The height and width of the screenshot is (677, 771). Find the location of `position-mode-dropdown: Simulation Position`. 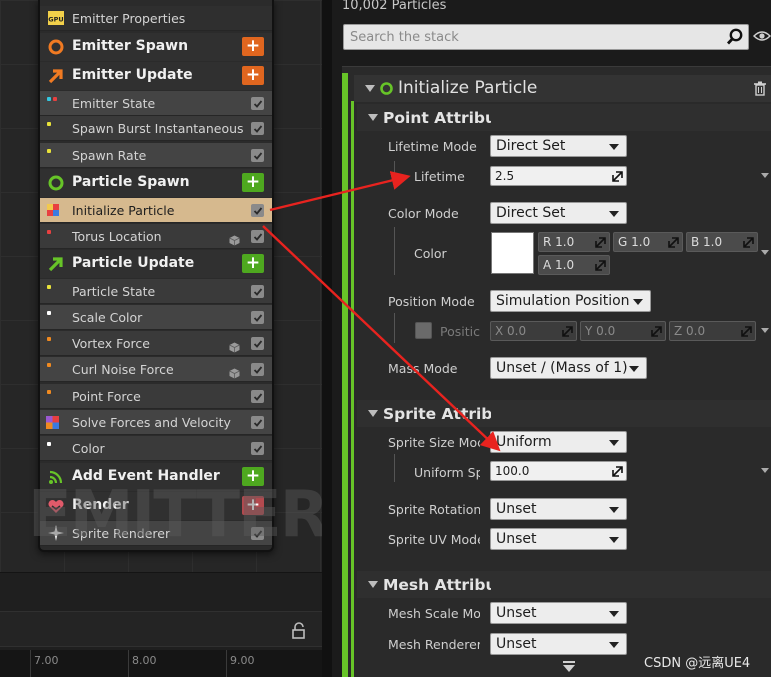

position-mode-dropdown: Simulation Position is located at coordinates (570, 301).